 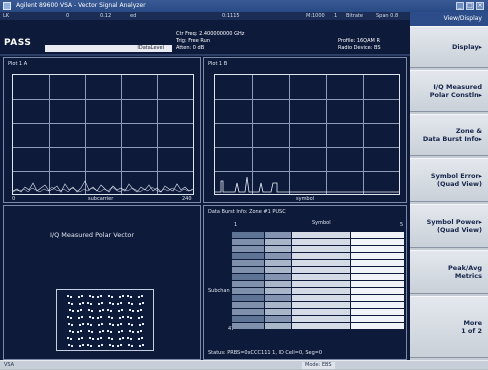 What do you see at coordinates (449, 327) in the screenshot?
I see `more-button: More 1 of 2` at bounding box center [449, 327].